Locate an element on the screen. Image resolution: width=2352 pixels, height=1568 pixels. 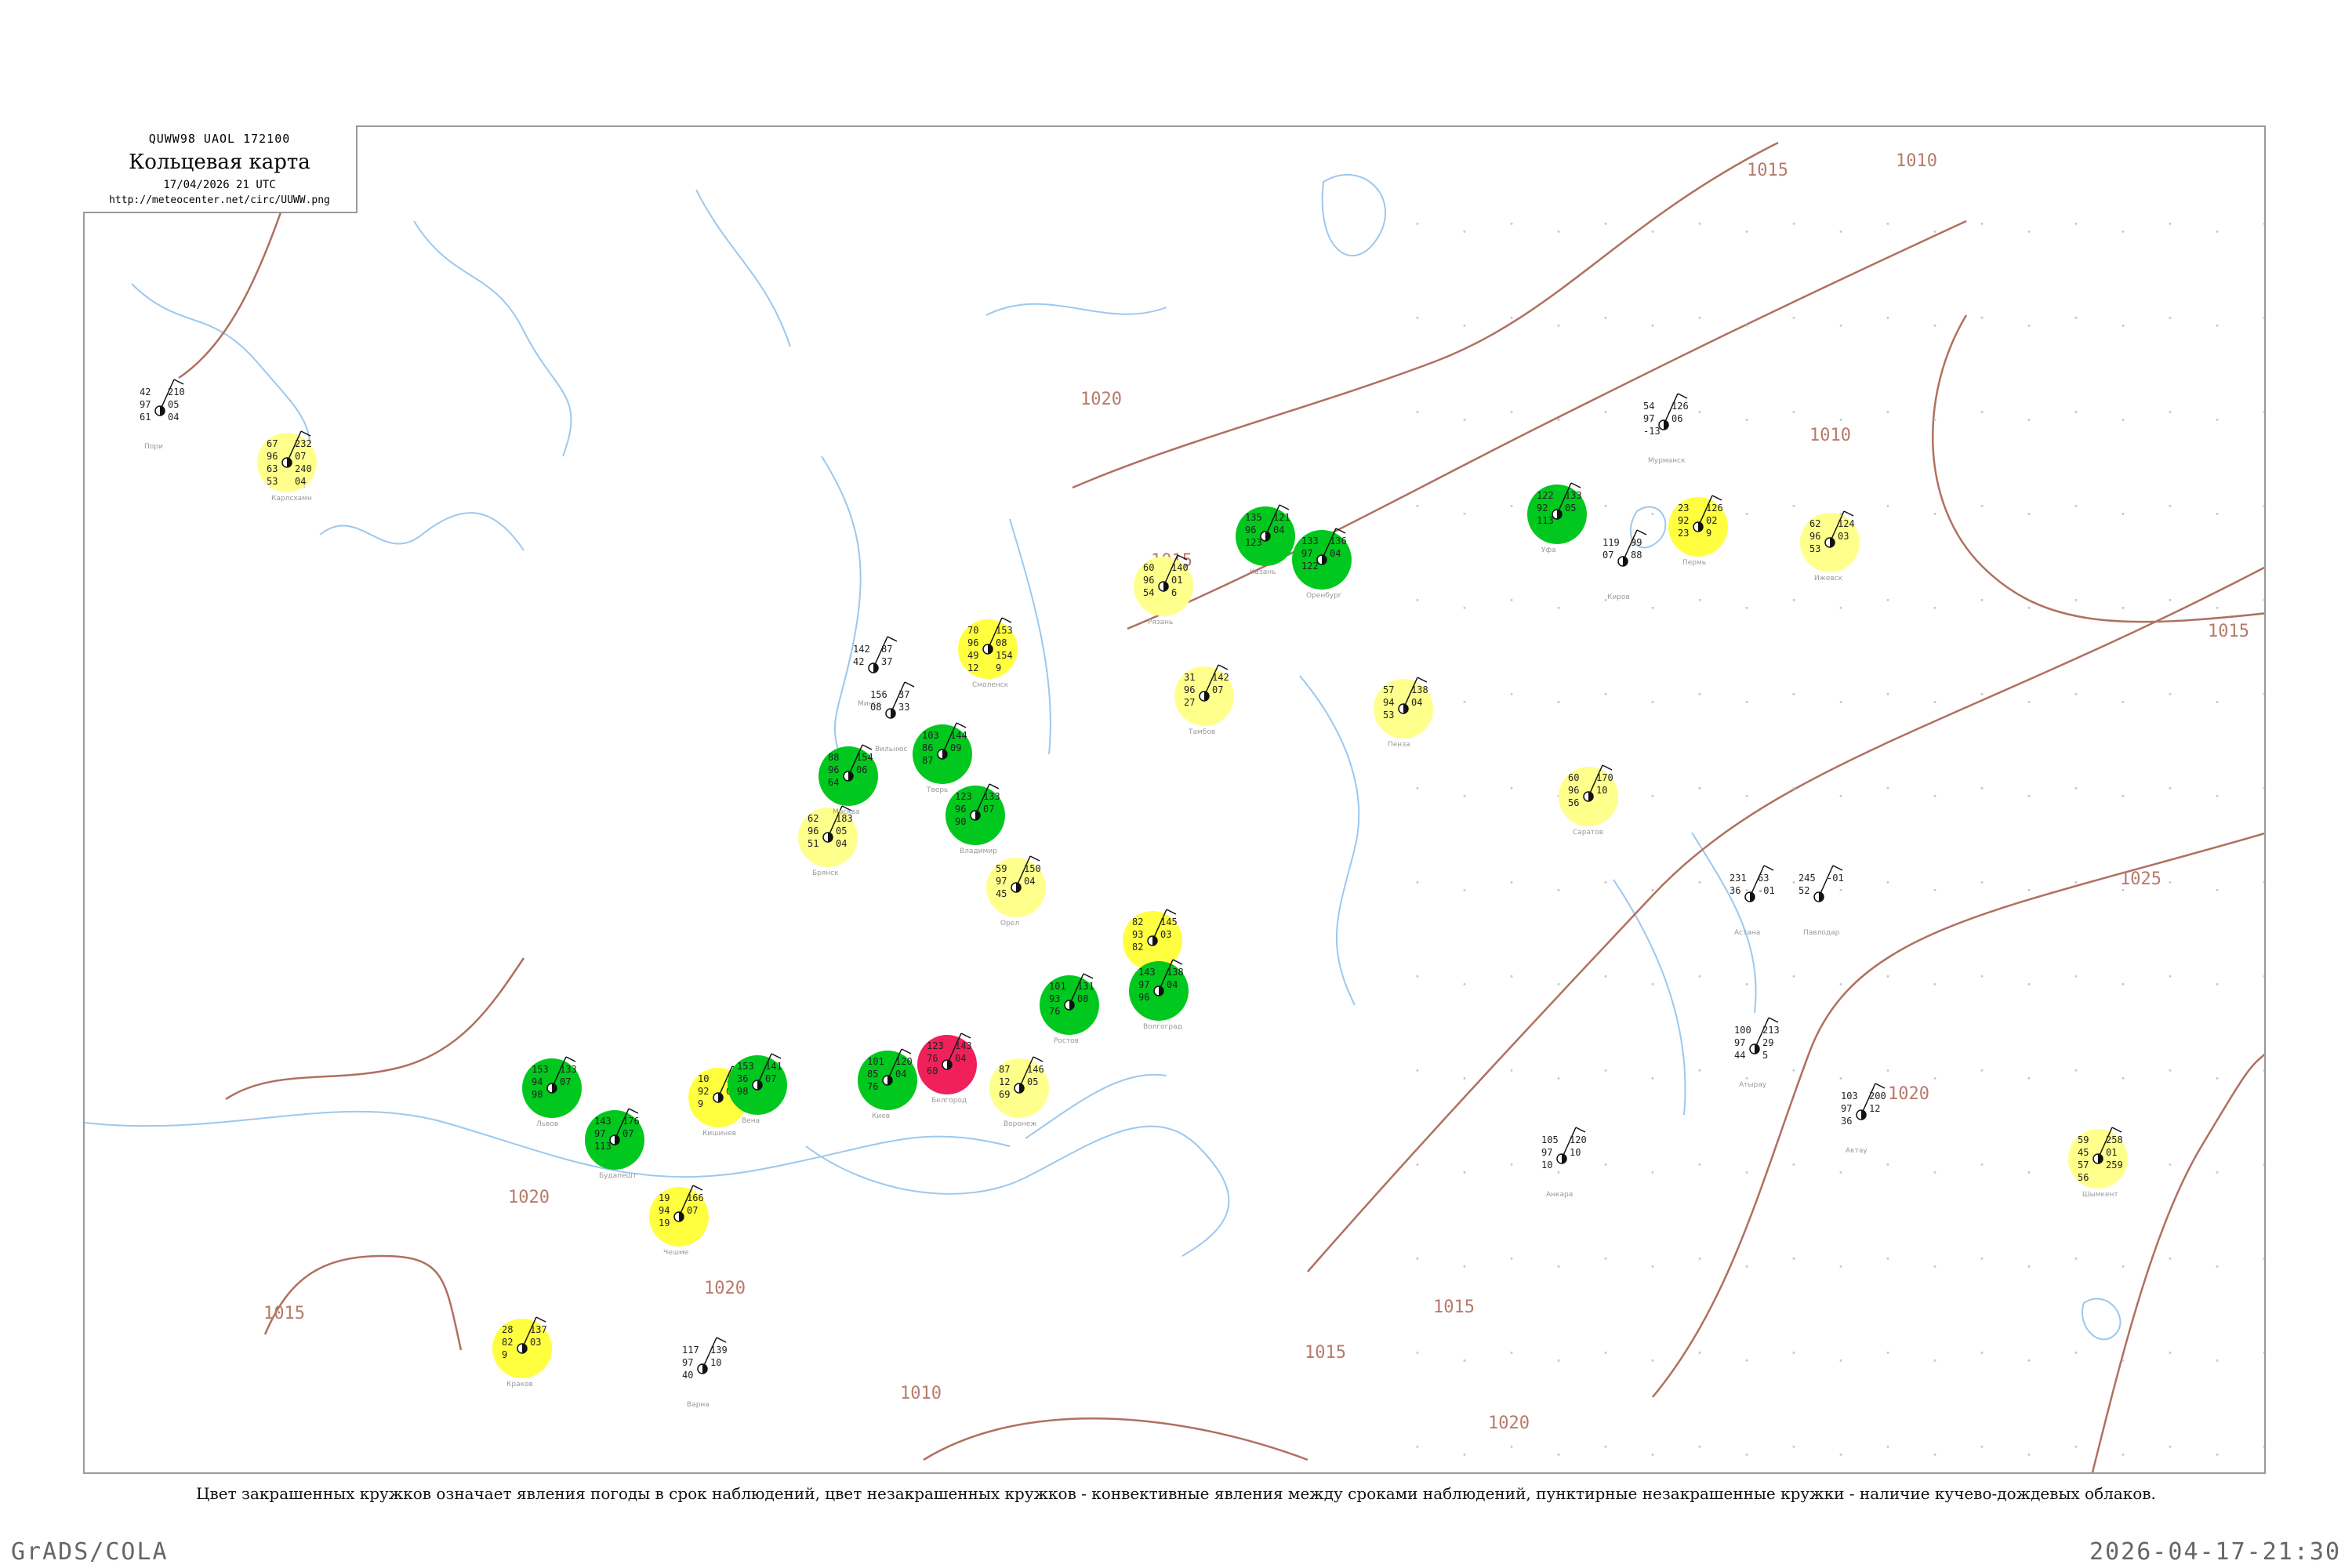
station-value: 57 is located at coordinates (2083, 1165).